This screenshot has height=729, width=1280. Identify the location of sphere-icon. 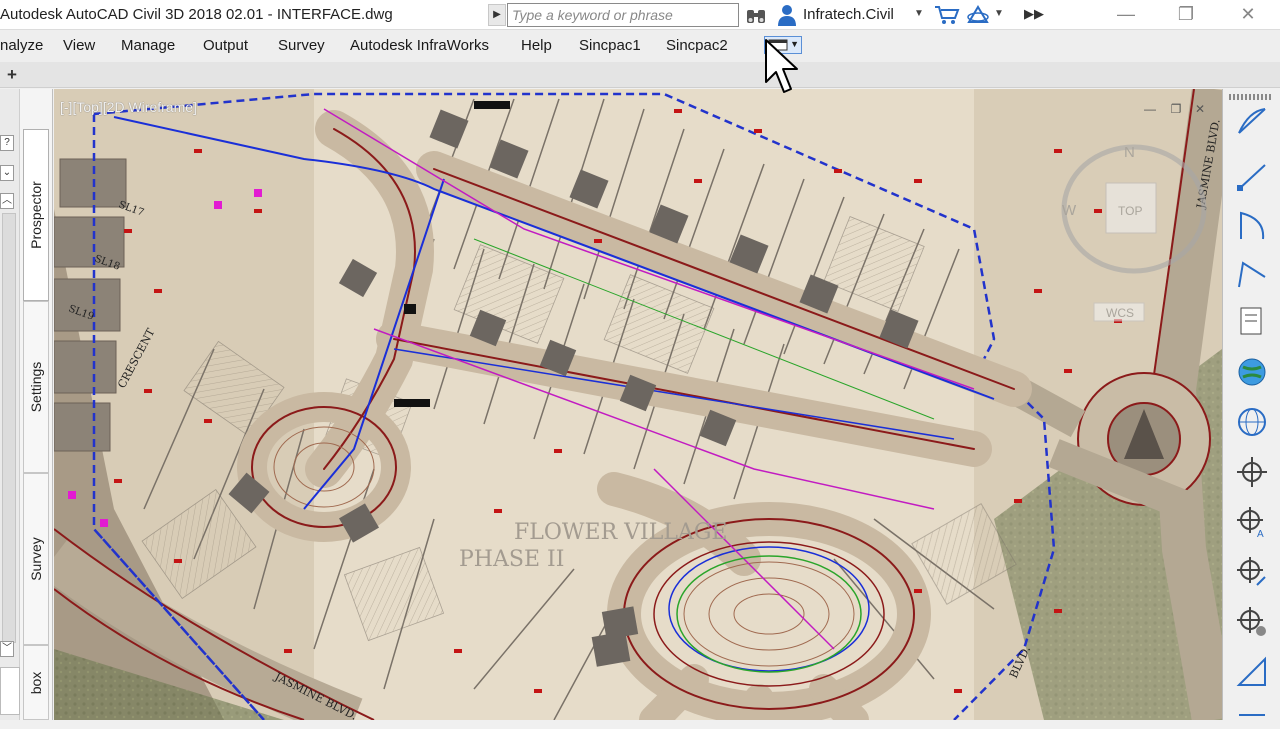
(1252, 422).